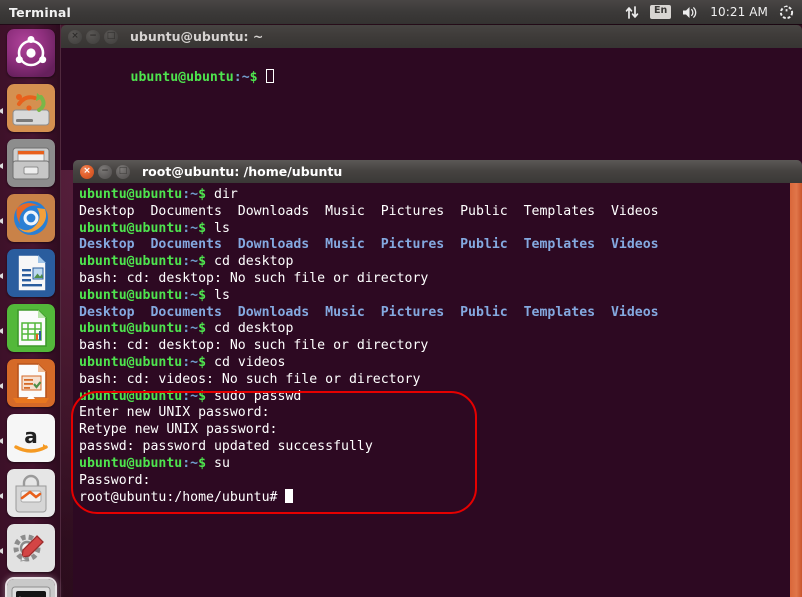  Describe the element at coordinates (30, 548) in the screenshot. I see `launcher-item-system-settings` at that location.